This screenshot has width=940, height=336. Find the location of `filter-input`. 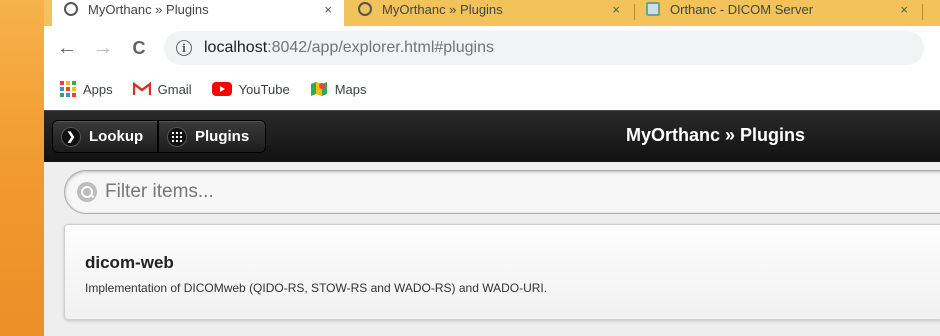

filter-input is located at coordinates (485, 192).